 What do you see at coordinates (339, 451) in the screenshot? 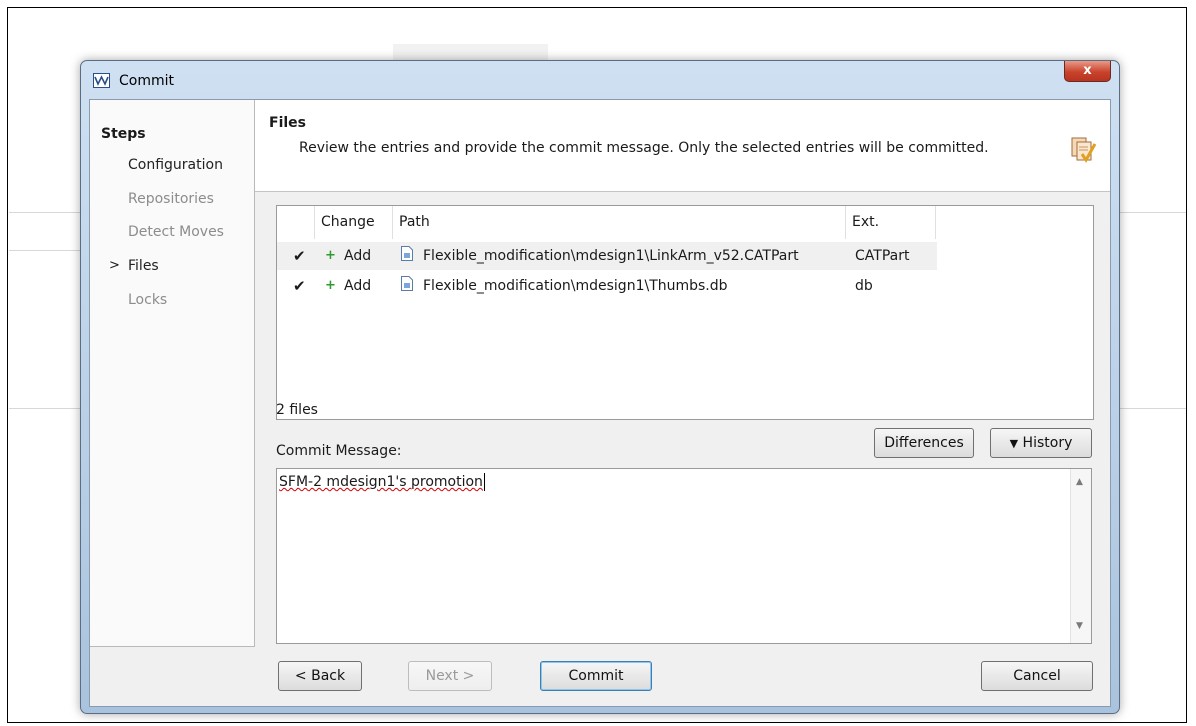
I see `commit-message-label: Commit Message:` at bounding box center [339, 451].